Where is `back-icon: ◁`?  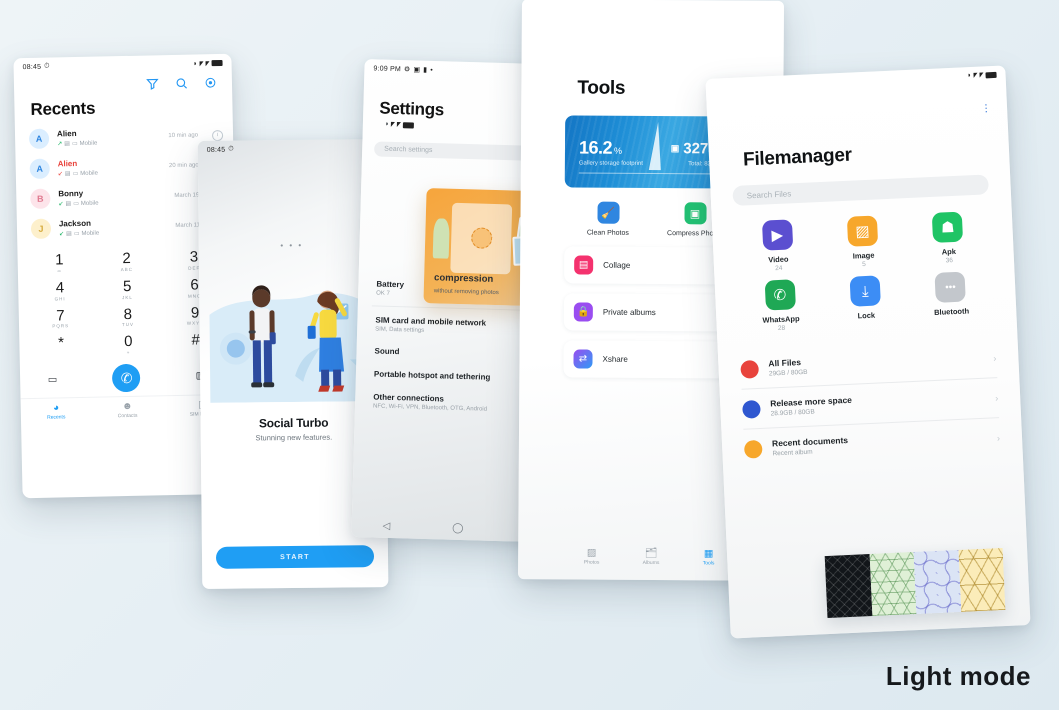
back-icon: ◁ is located at coordinates (386, 526).